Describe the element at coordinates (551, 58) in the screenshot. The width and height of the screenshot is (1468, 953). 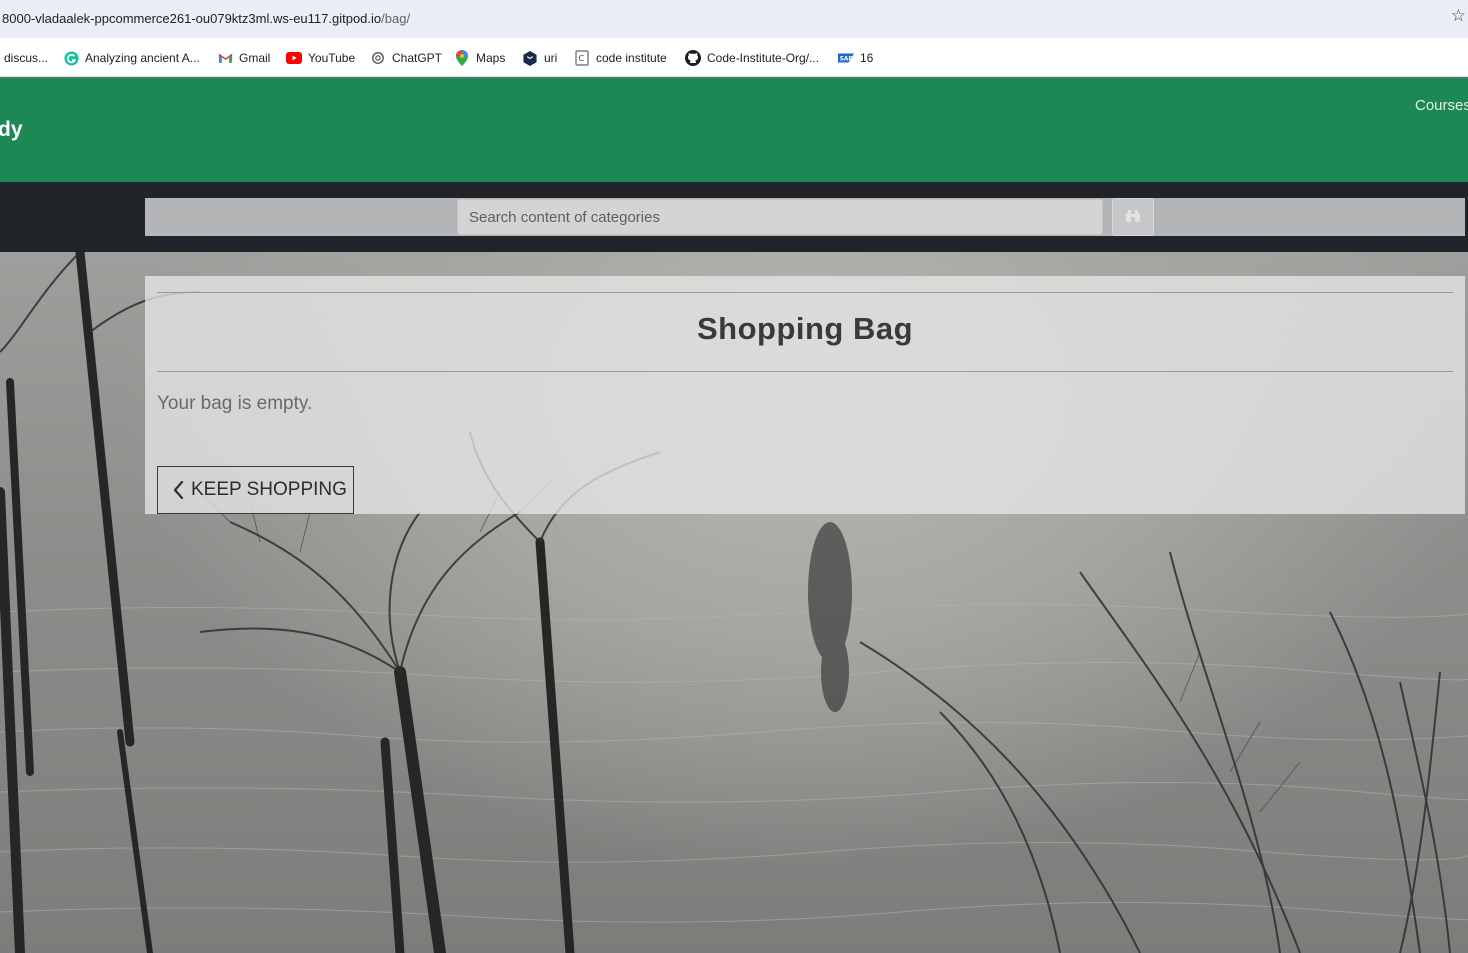
I see `bookmark-label: uri` at that location.